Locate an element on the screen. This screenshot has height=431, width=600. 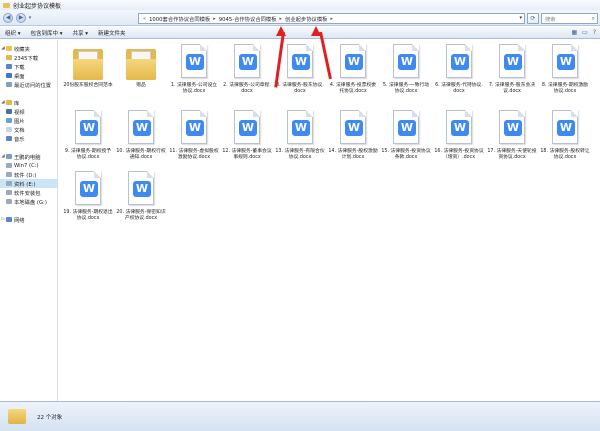
nav-item-pictures: 图片 is located at coordinates (28, 120).